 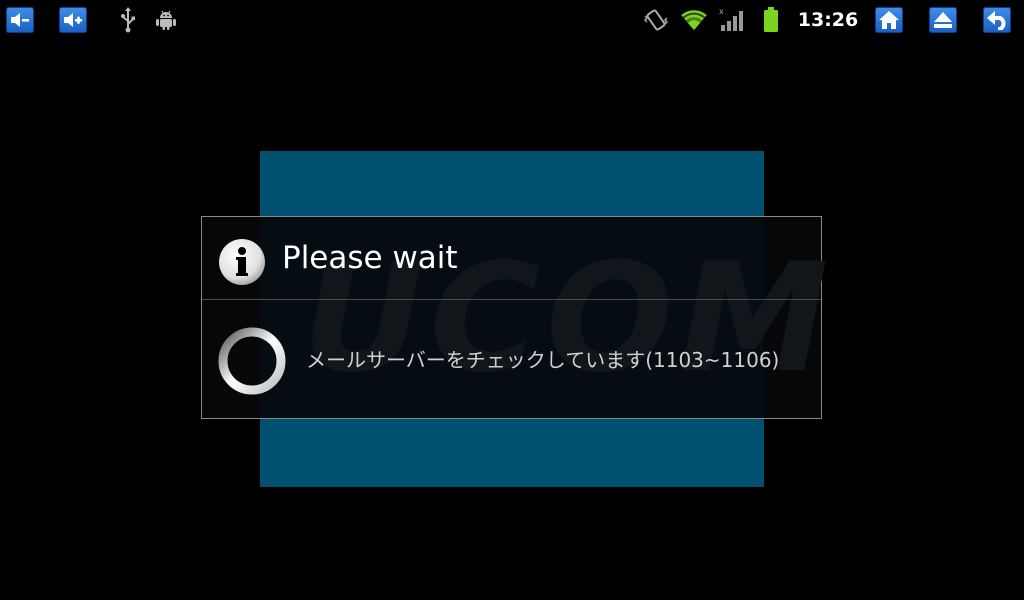 What do you see at coordinates (242, 262) in the screenshot?
I see `info-icon` at bounding box center [242, 262].